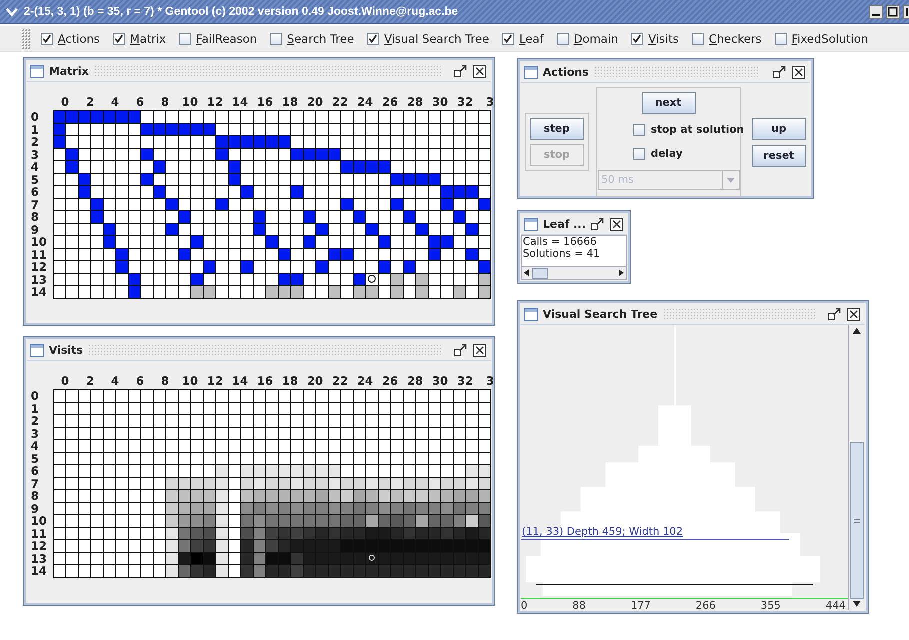 The height and width of the screenshot is (640, 909). I want to click on view-checkbox: Visual Search Tree, so click(428, 39).